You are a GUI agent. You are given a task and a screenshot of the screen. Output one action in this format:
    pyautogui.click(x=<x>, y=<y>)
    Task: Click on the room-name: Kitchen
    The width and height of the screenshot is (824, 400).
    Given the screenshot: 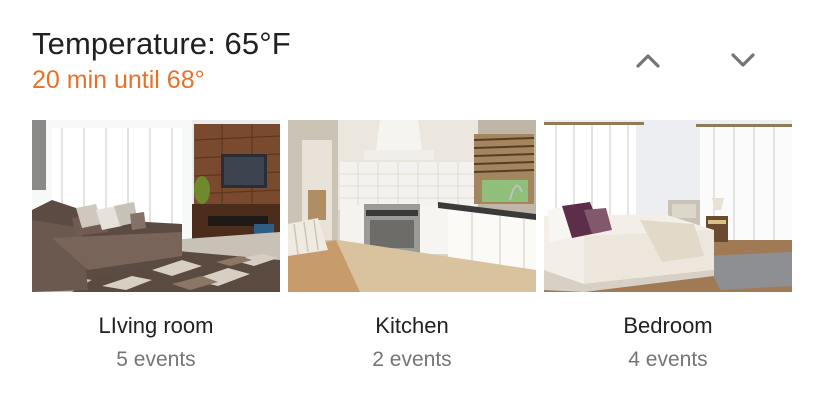 What is the action you would take?
    pyautogui.click(x=412, y=325)
    